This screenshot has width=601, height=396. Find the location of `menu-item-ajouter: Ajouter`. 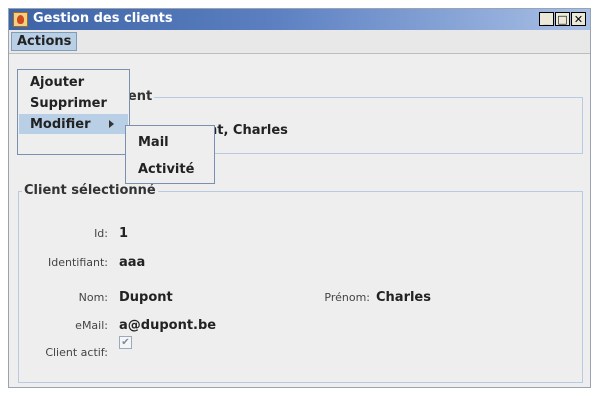

menu-item-ajouter: Ajouter is located at coordinates (73, 82).